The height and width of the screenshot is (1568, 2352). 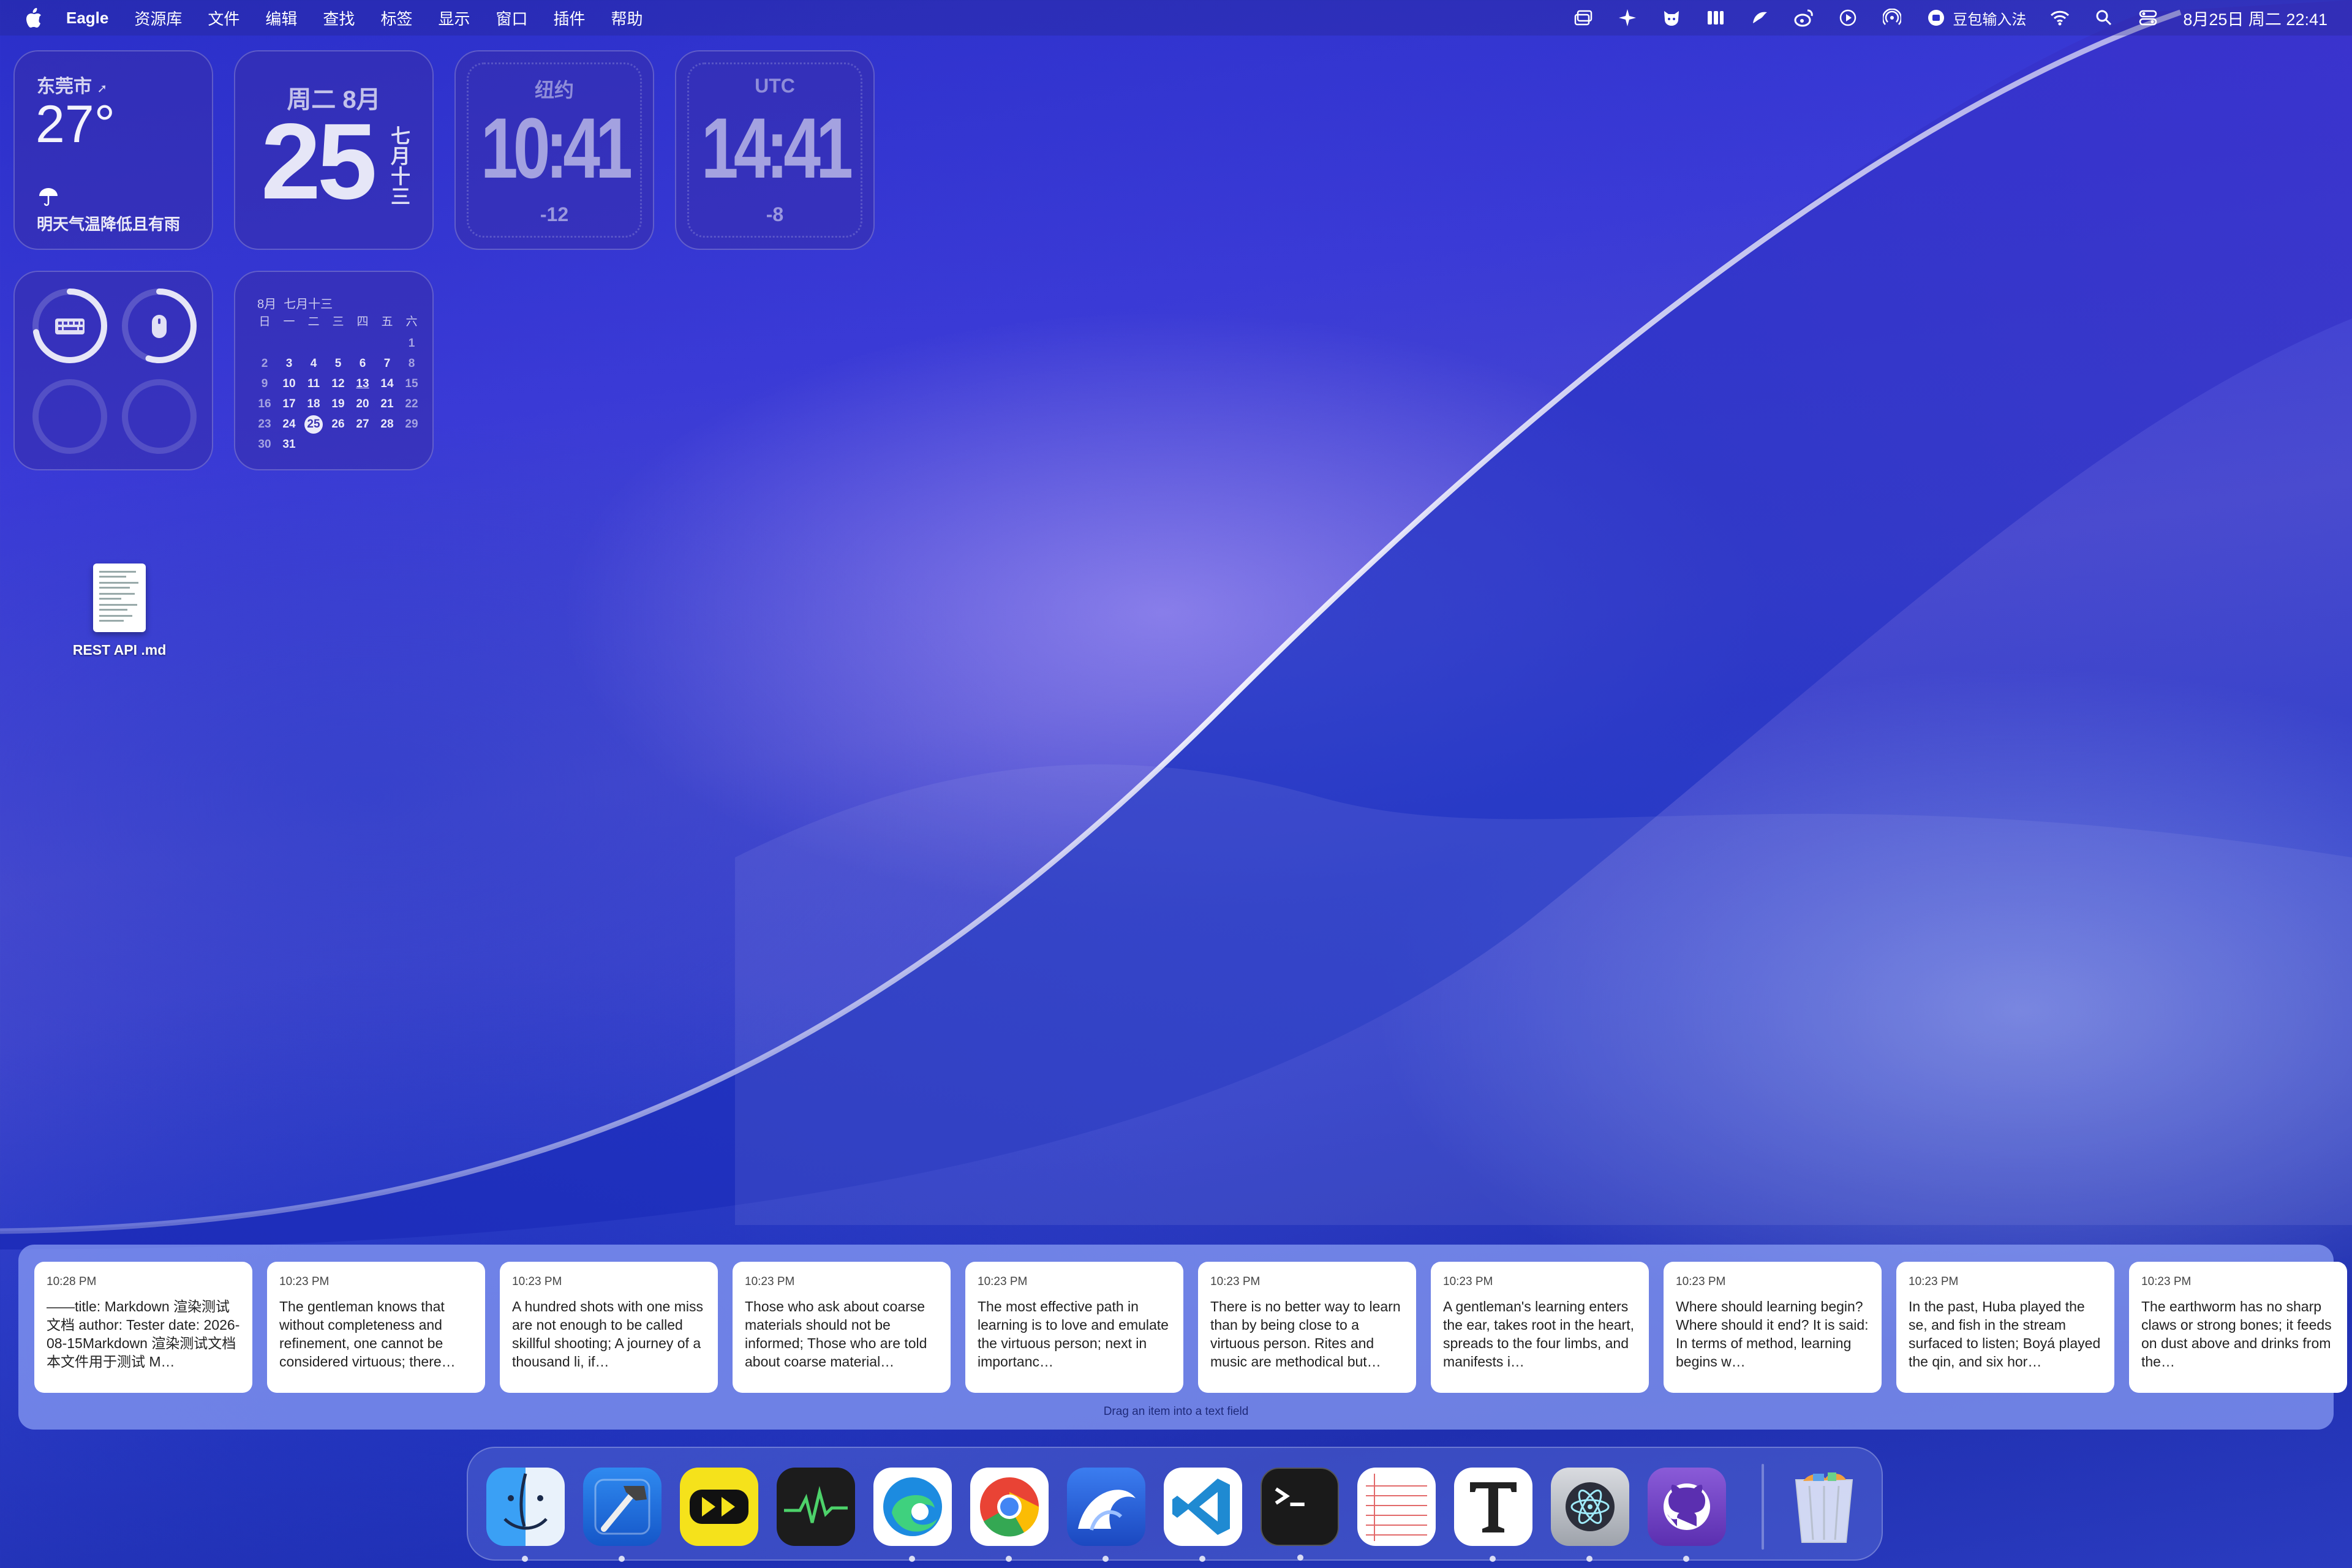 What do you see at coordinates (387, 424) in the screenshot?
I see `calendar-day: 28` at bounding box center [387, 424].